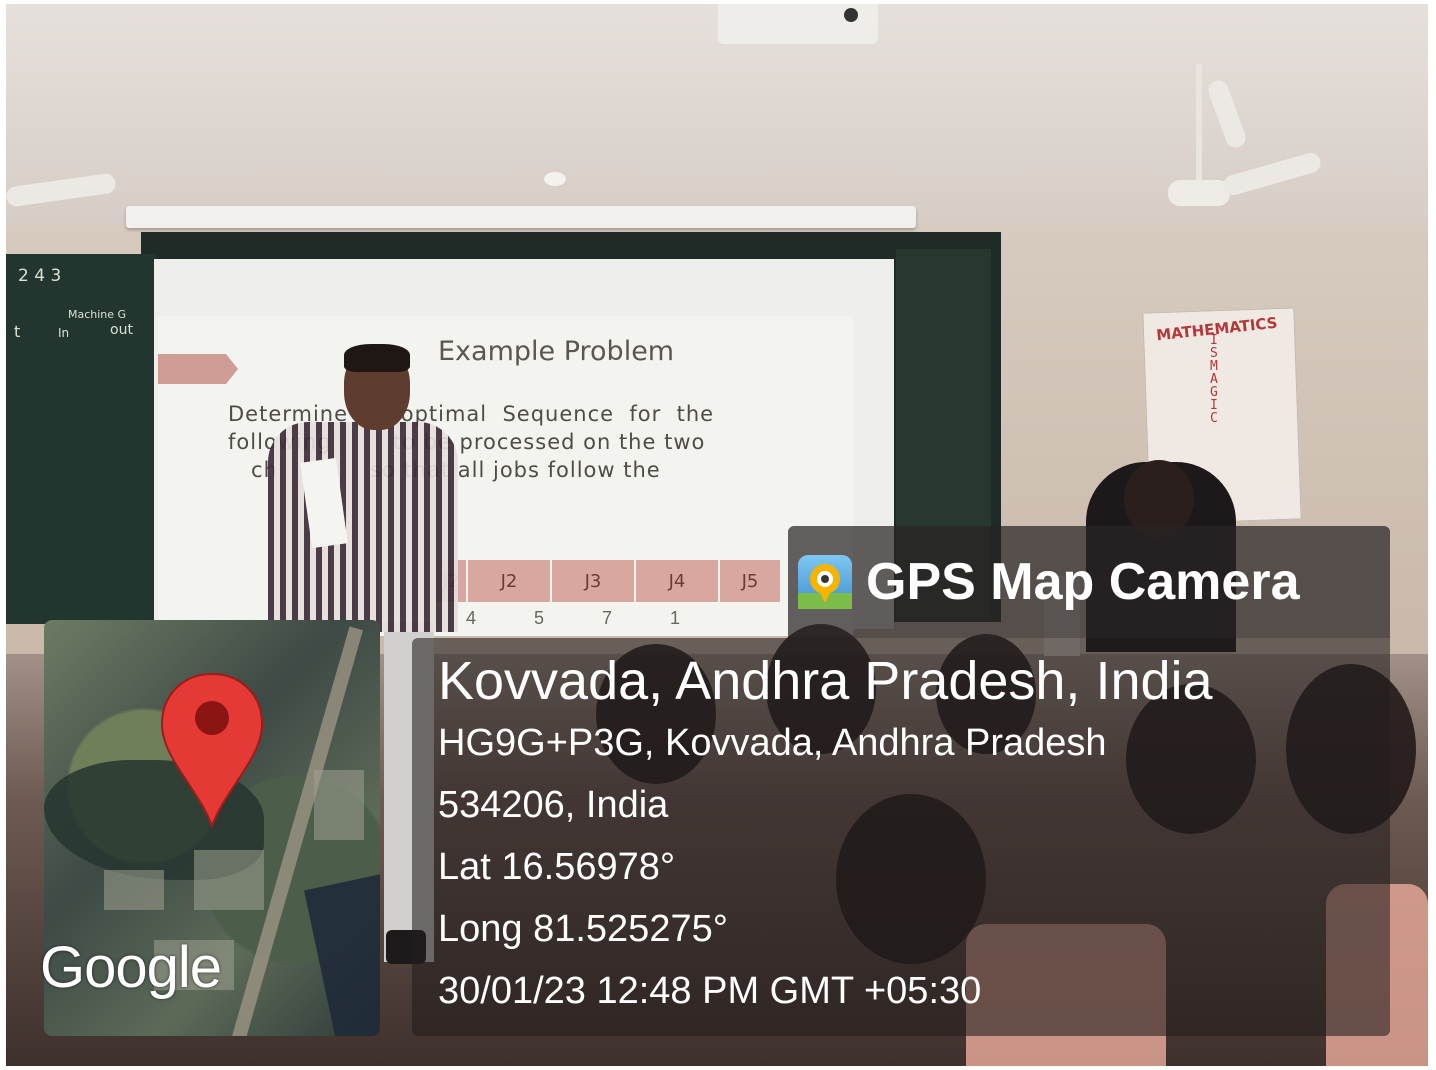 The height and width of the screenshot is (1070, 1436). I want to click on smoke-detector, so click(555, 179).